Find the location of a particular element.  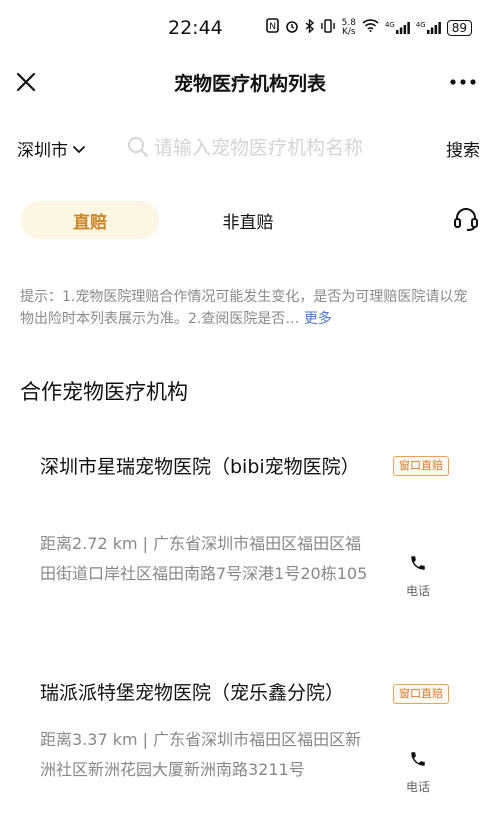

search-button: 搜索 is located at coordinates (463, 148).